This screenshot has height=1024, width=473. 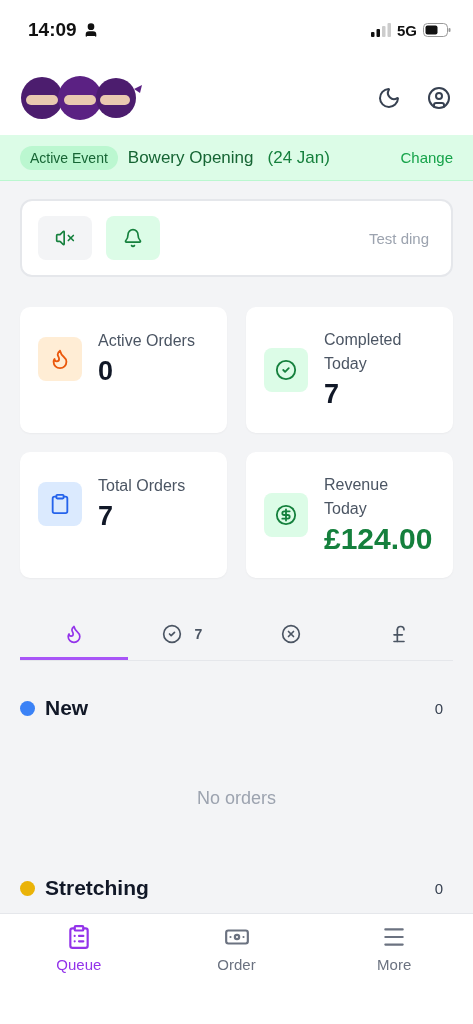 What do you see at coordinates (82, 97) in the screenshot?
I see `logo-icon` at bounding box center [82, 97].